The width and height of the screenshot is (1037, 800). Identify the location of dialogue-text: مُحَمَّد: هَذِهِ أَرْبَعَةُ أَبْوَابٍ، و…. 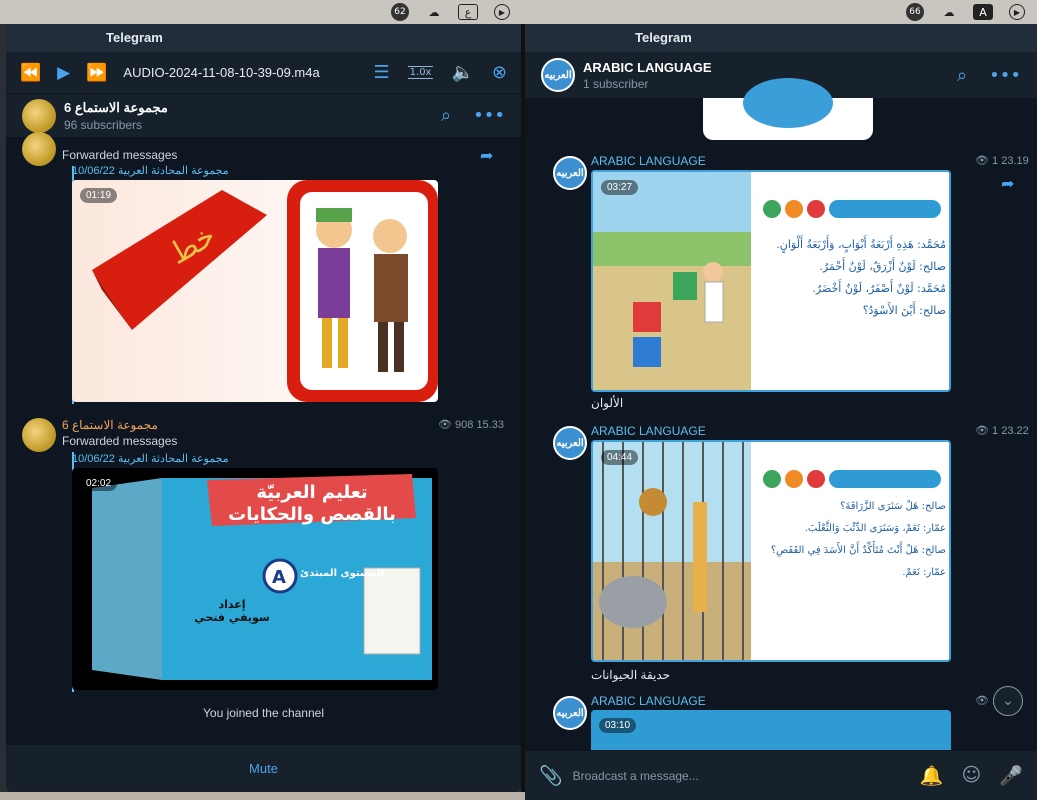
(861, 277).